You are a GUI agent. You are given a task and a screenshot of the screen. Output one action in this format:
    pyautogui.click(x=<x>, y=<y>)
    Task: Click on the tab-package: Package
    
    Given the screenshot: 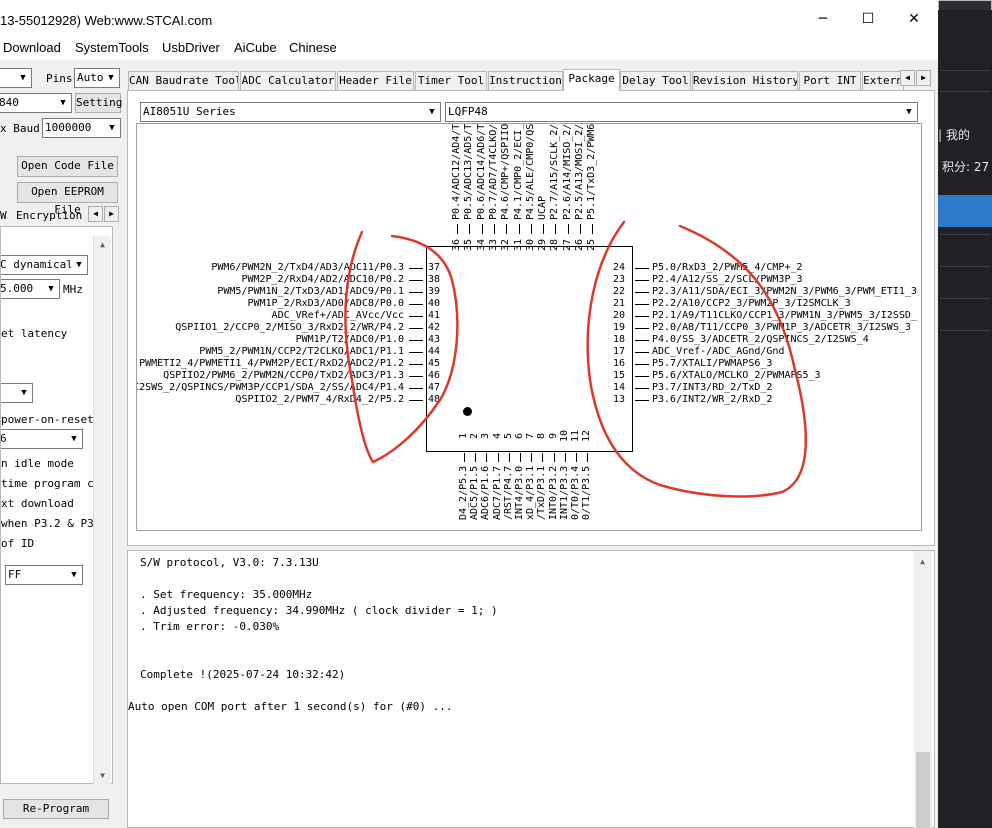 What is the action you would take?
    pyautogui.click(x=591, y=80)
    